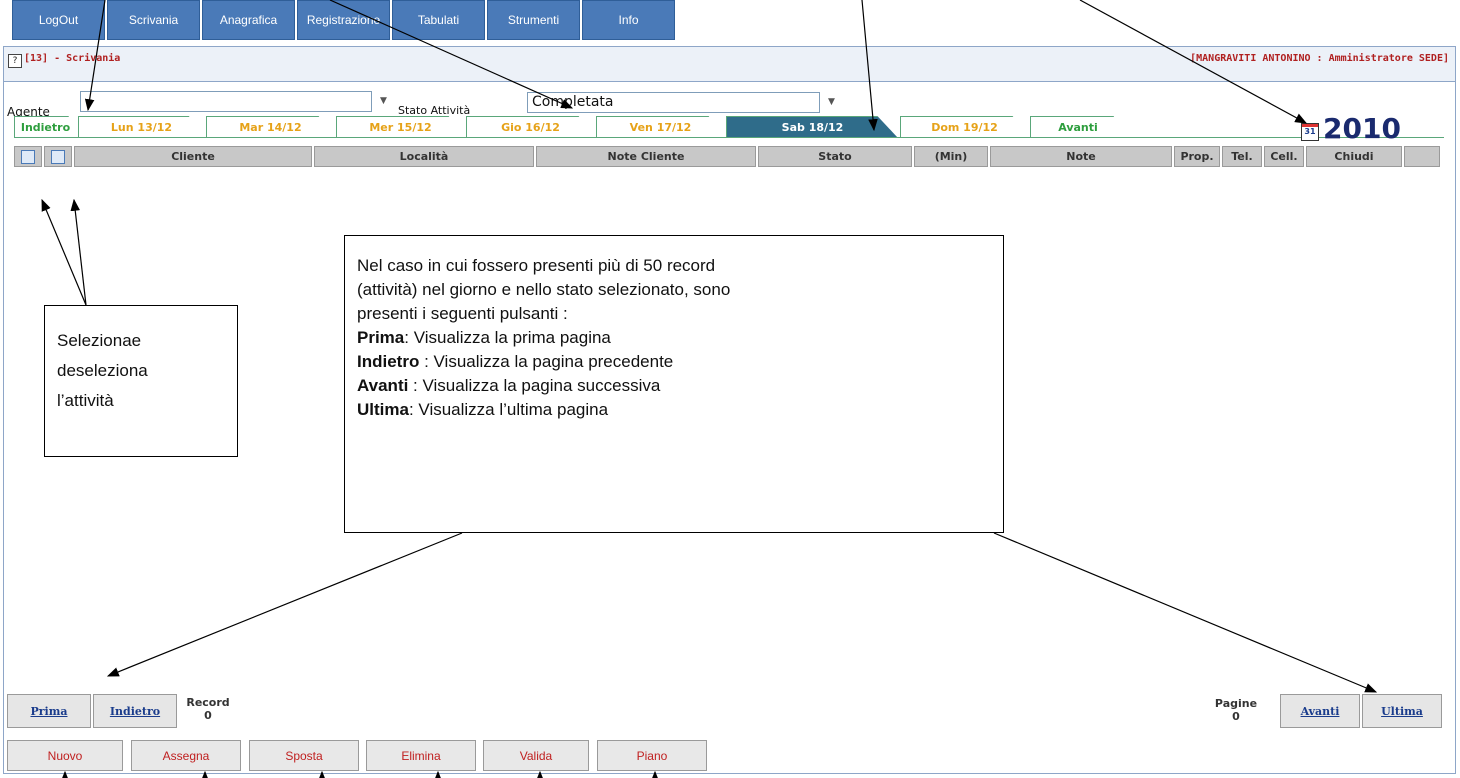 The image size is (1460, 778). What do you see at coordinates (284, 604) in the screenshot?
I see `arrow-to-prima` at bounding box center [284, 604].